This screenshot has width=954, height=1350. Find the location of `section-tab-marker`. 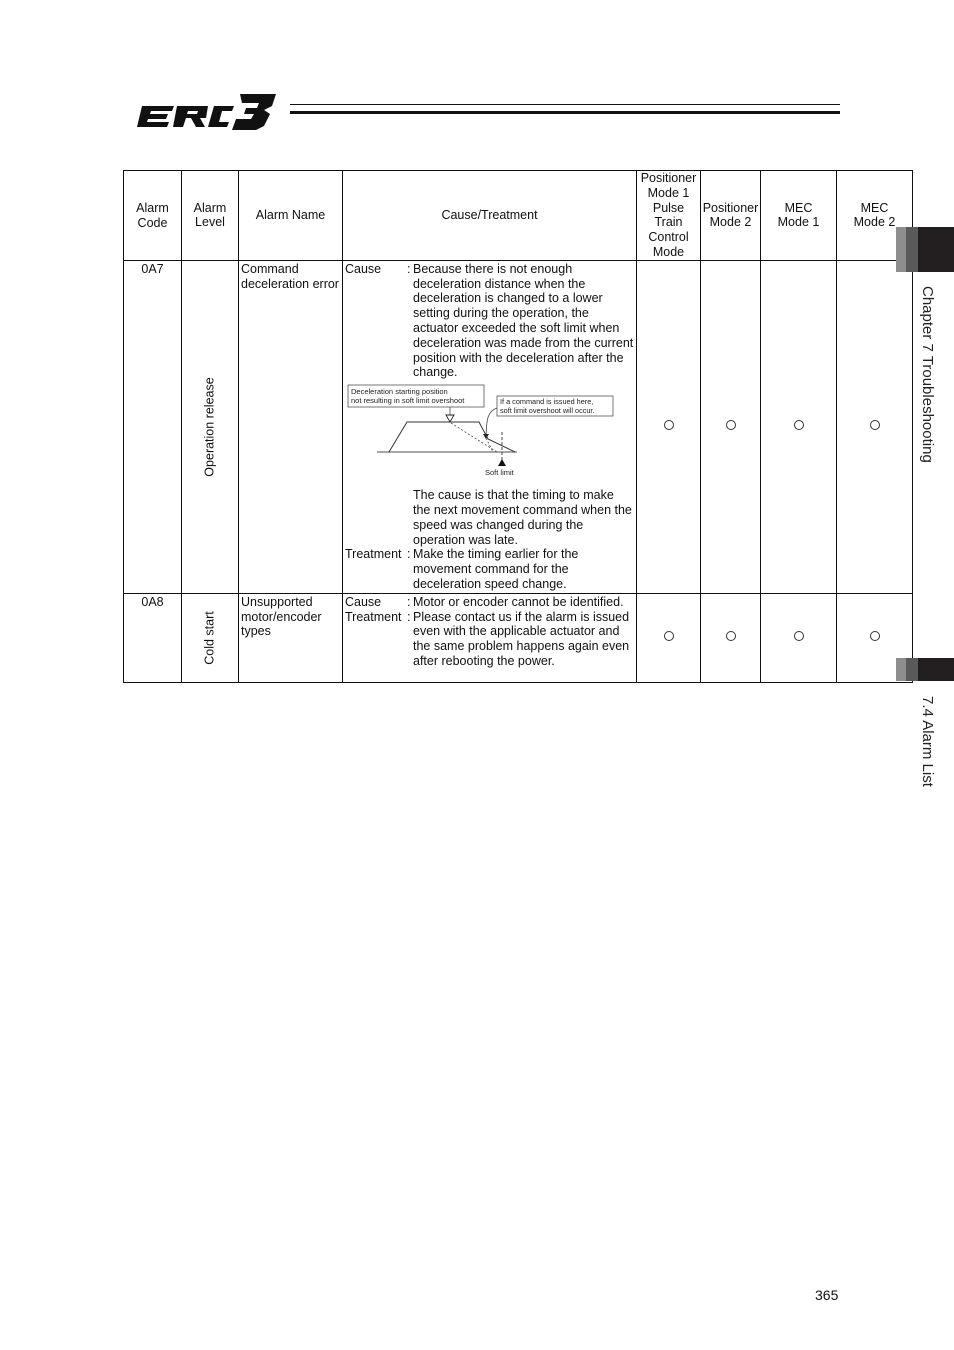

section-tab-marker is located at coordinates (925, 669).